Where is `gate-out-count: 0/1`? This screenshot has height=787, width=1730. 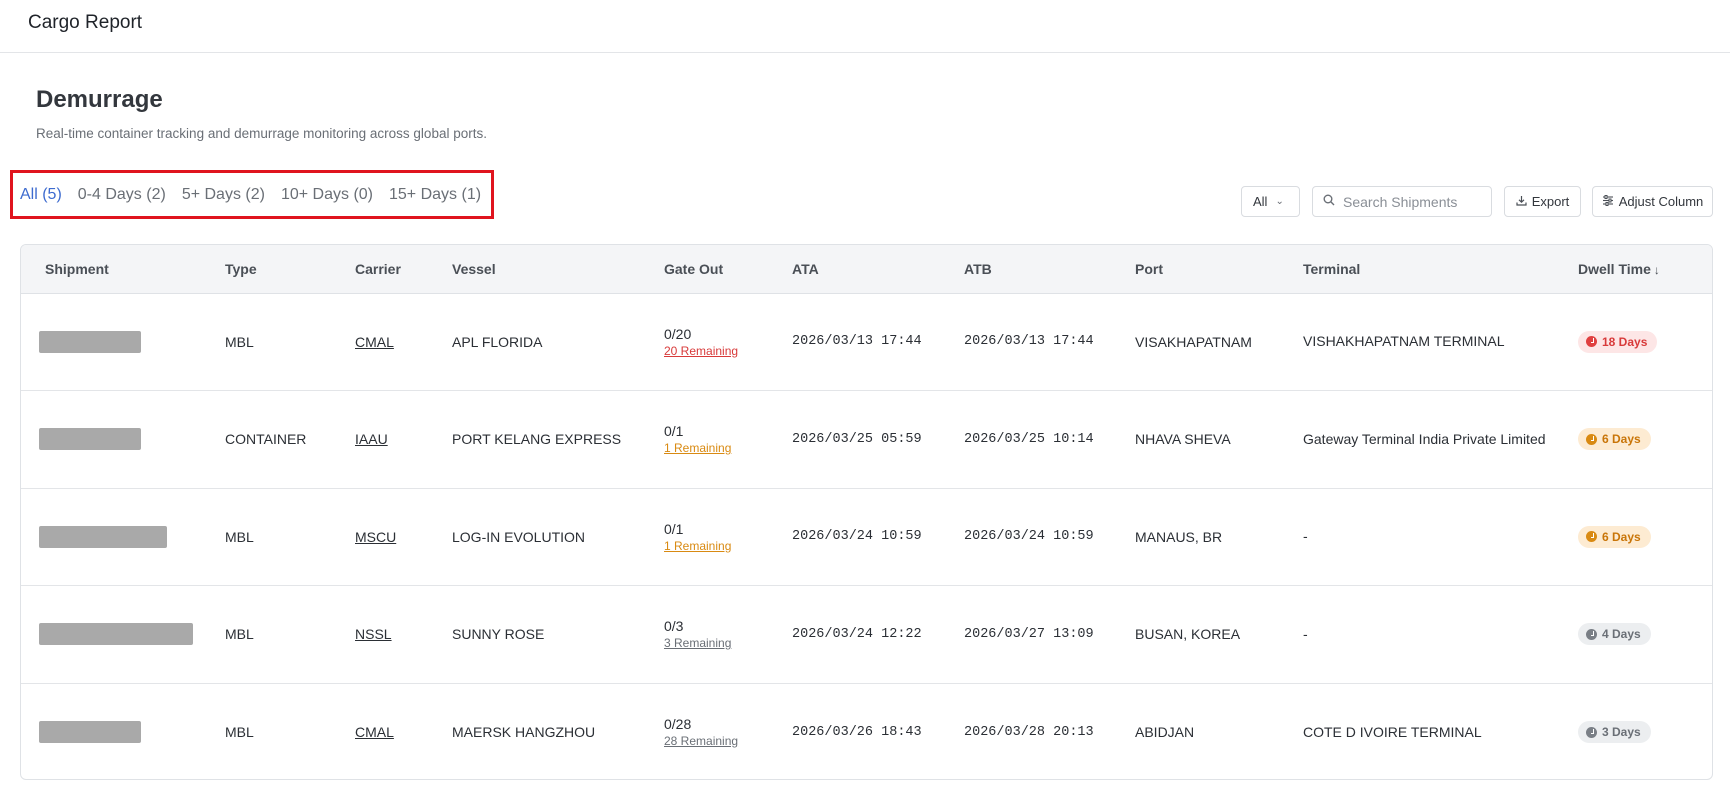
gate-out-count: 0/1 is located at coordinates (674, 431).